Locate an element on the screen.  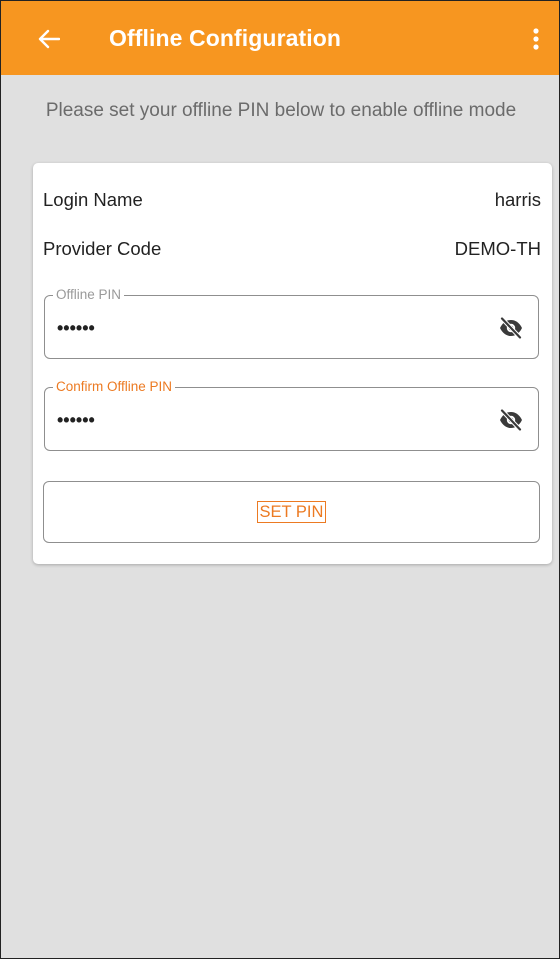
offline-pin-label: Offline PIN is located at coordinates (89, 295).